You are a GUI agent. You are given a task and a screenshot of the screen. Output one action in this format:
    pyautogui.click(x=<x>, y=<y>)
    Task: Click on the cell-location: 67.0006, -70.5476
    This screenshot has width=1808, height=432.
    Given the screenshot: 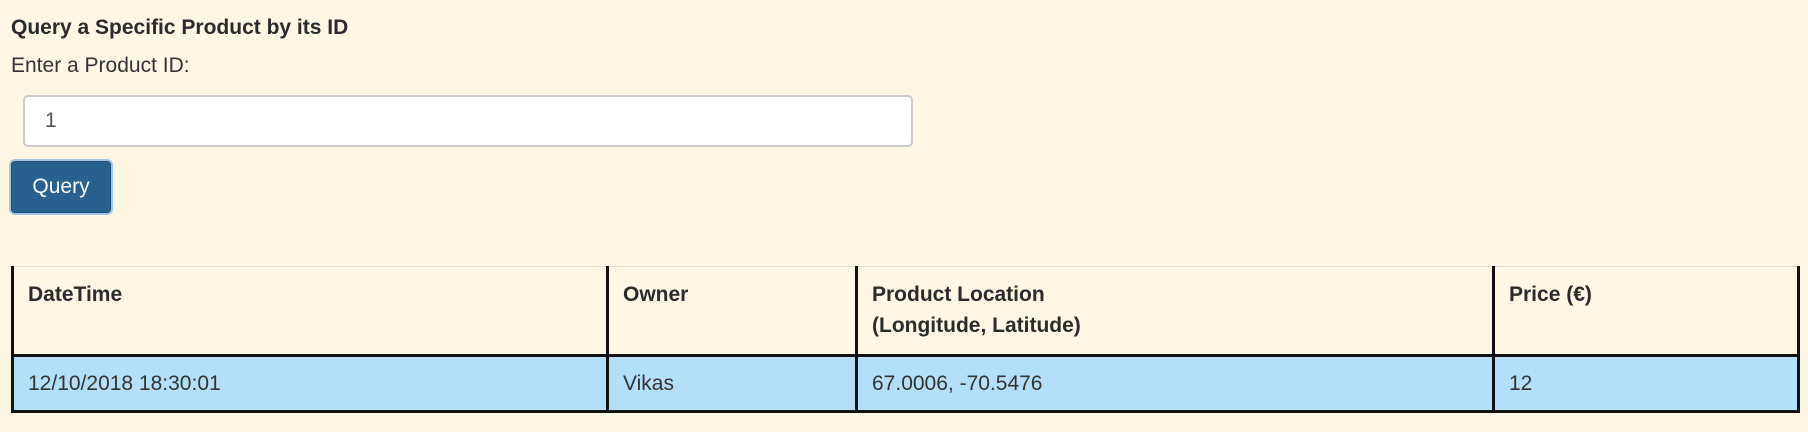 What is the action you would take?
    pyautogui.click(x=1175, y=383)
    